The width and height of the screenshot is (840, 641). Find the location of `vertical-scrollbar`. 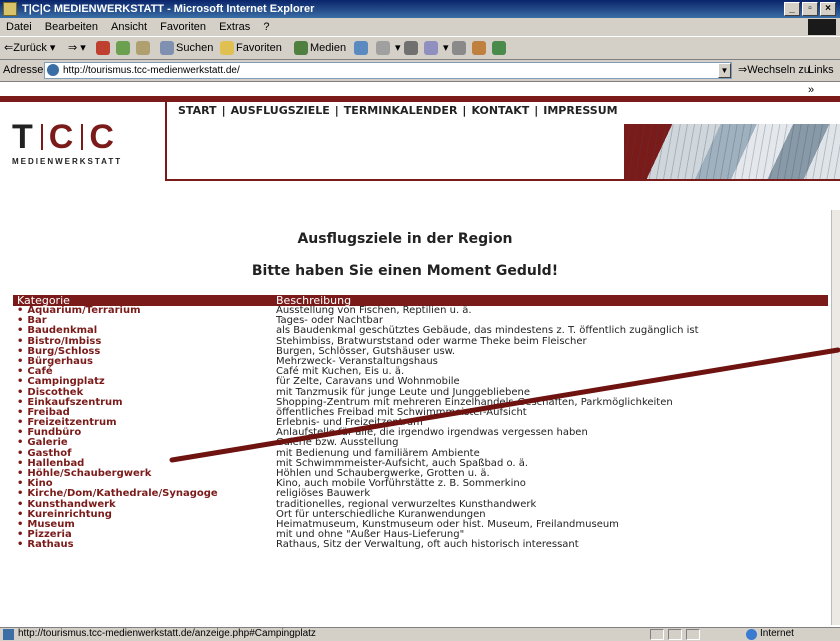

vertical-scrollbar is located at coordinates (835, 417).